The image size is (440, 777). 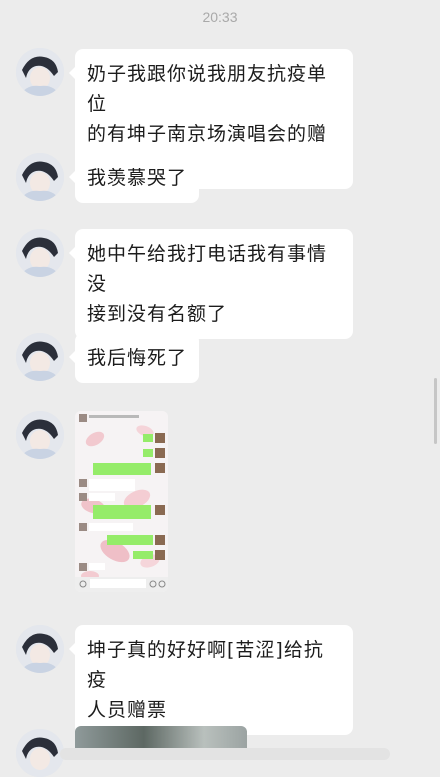 What do you see at coordinates (137, 178) in the screenshot?
I see `message-text-line: 我羡慕哭了` at bounding box center [137, 178].